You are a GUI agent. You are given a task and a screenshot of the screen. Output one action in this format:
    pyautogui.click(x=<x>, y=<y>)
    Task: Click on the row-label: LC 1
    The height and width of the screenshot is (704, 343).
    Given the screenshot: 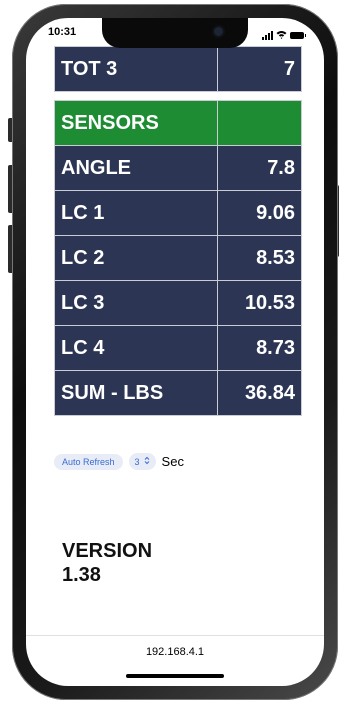 What is the action you would take?
    pyautogui.click(x=136, y=213)
    